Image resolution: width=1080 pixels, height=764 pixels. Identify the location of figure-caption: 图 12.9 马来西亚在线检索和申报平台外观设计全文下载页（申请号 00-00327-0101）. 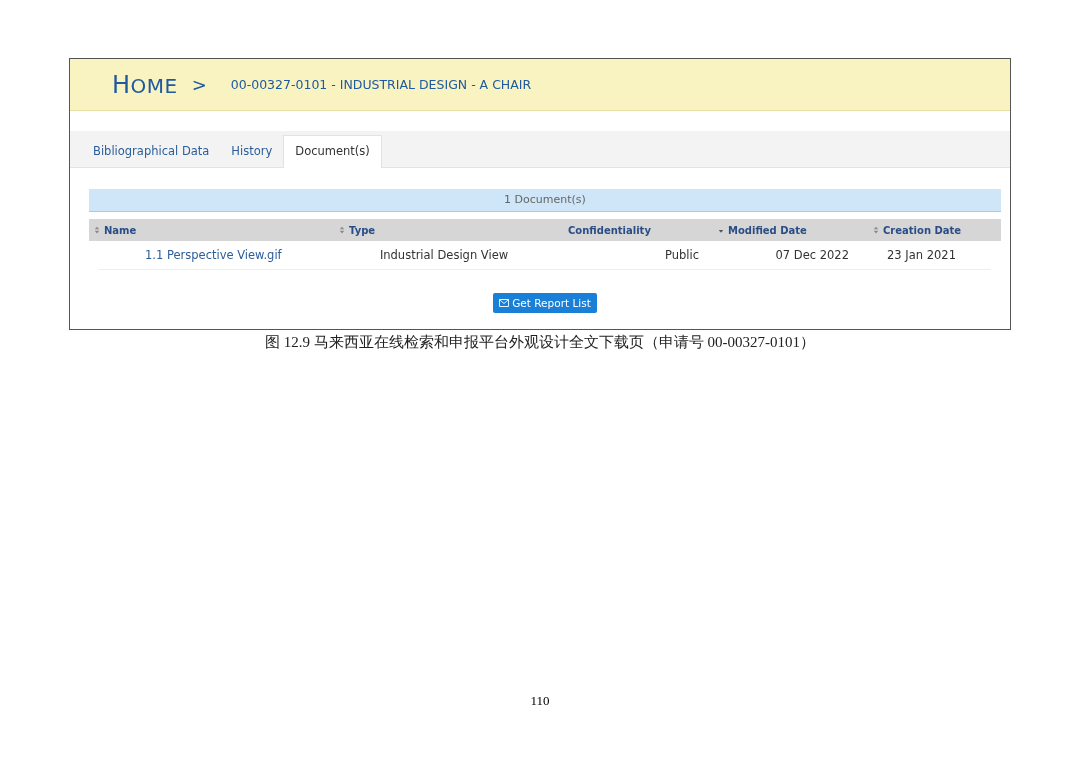
(540, 342).